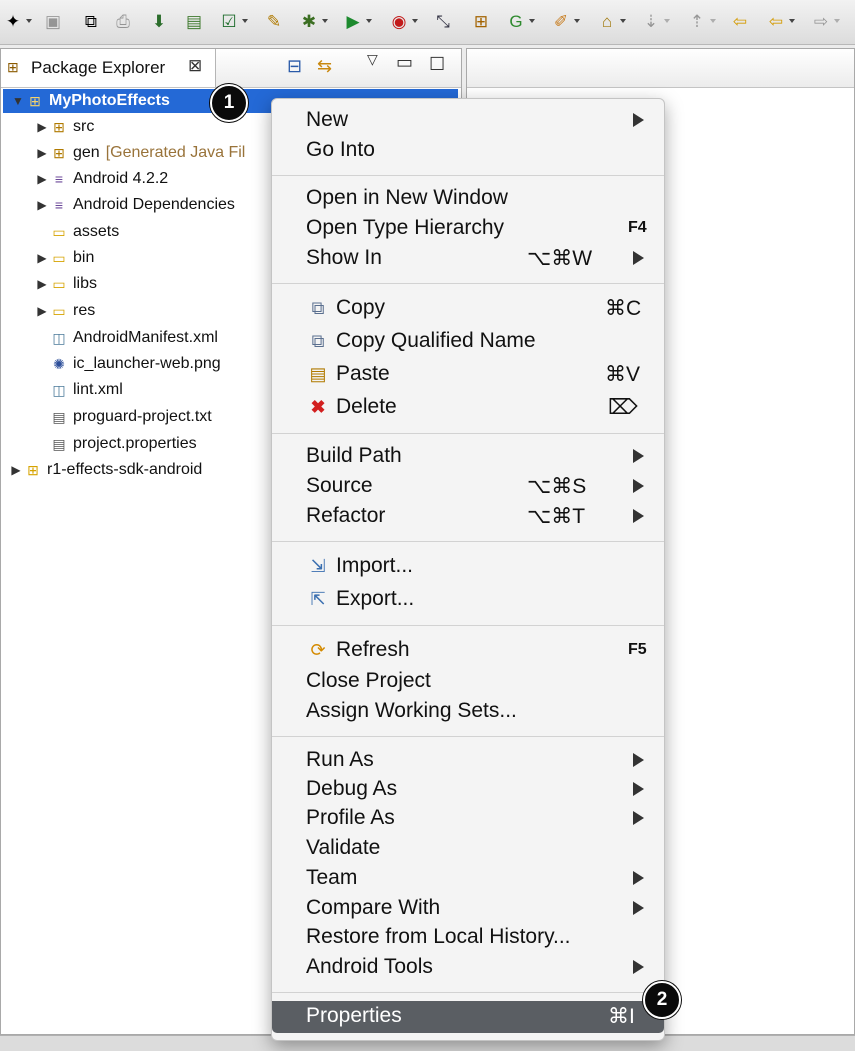 Image resolution: width=855 pixels, height=1051 pixels. What do you see at coordinates (468, 308) in the screenshot?
I see `menu-item-copy: ⧉ Copy ⌘C` at bounding box center [468, 308].